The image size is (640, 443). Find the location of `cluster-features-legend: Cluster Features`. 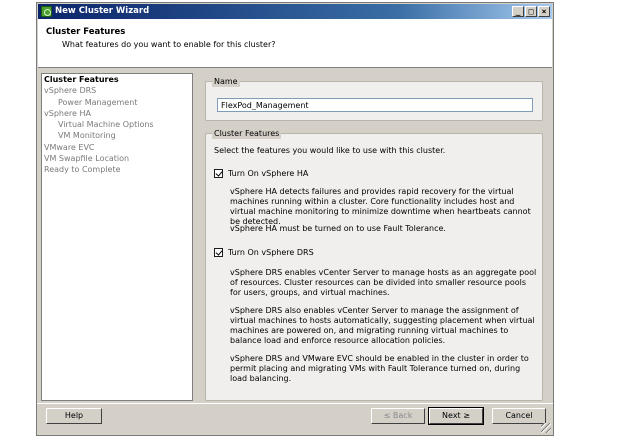

cluster-features-legend: Cluster Features is located at coordinates (247, 133).